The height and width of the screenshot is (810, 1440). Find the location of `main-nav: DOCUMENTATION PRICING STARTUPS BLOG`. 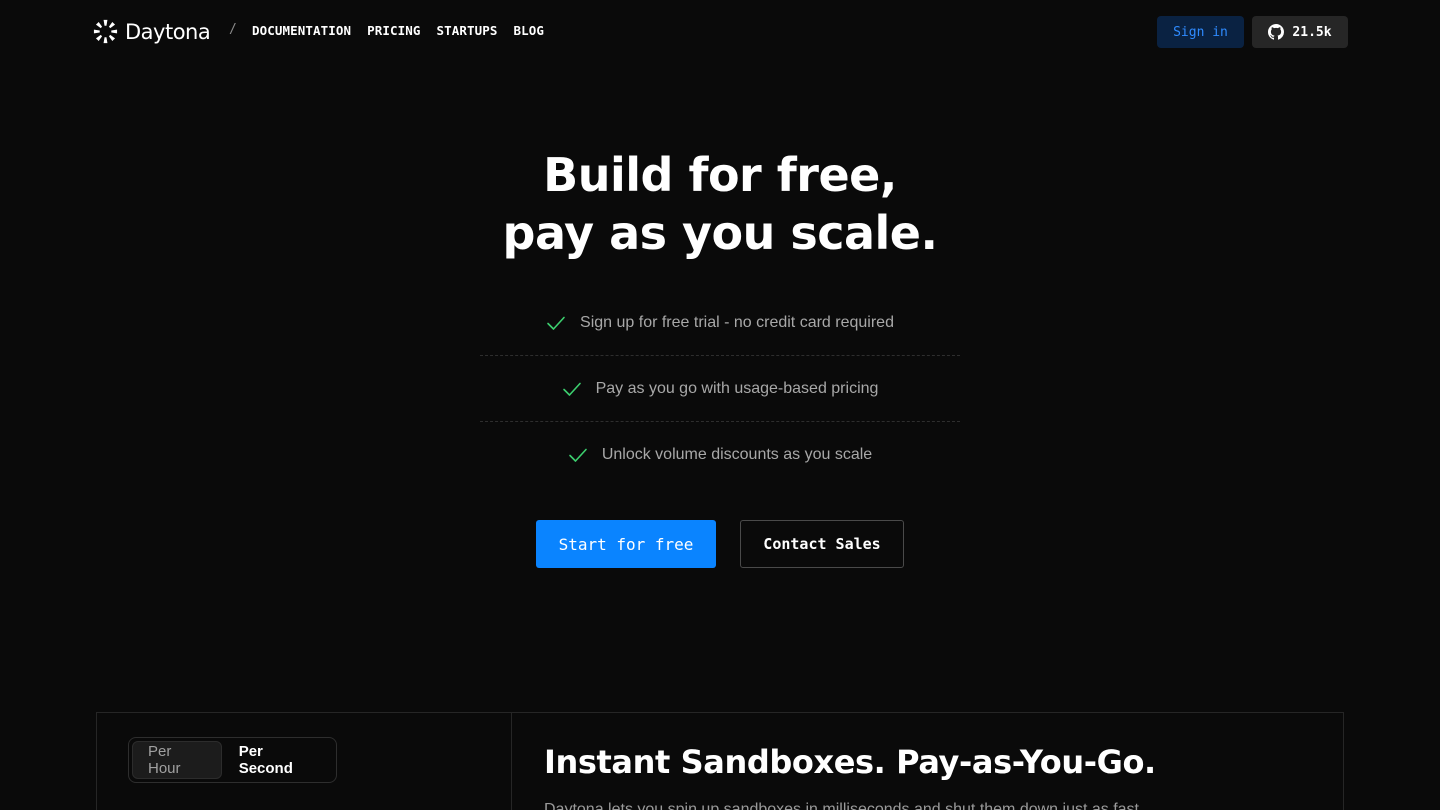

main-nav: DOCUMENTATION PRICING STARTUPS BLOG is located at coordinates (398, 30).